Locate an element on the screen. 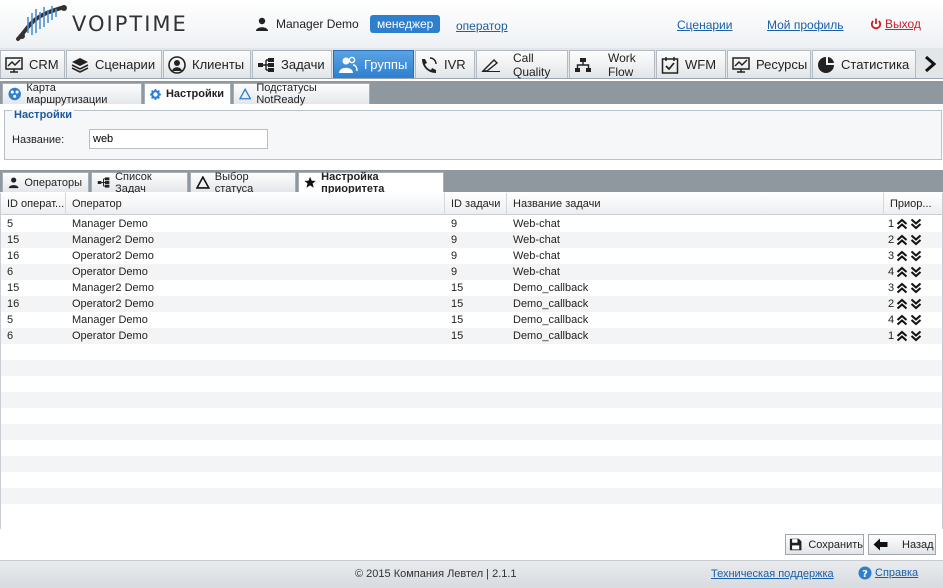 This screenshot has width=943, height=588. save-button-label: Сохранить is located at coordinates (835, 544).